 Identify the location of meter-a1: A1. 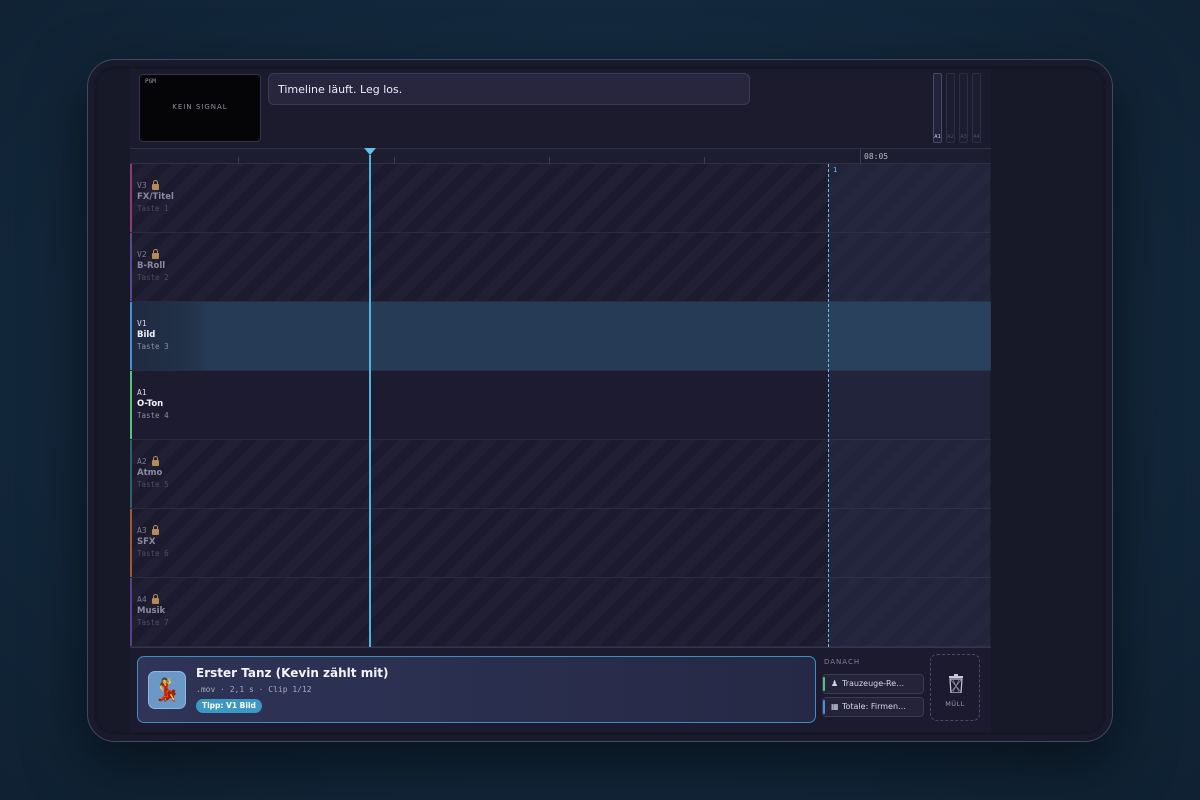
(937, 108).